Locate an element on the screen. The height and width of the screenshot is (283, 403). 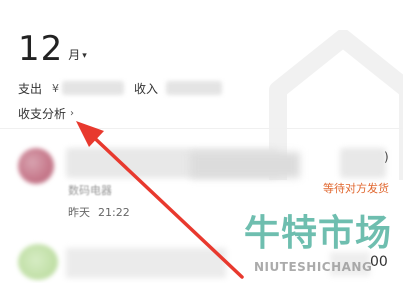
income-expense-analysis-link: 收支分析 › is located at coordinates (46, 113).